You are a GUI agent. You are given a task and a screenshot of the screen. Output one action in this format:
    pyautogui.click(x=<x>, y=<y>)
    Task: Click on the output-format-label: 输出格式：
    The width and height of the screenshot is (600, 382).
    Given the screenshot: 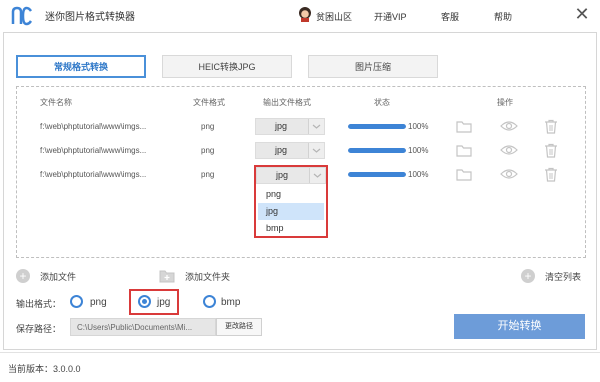 What is the action you would take?
    pyautogui.click(x=39, y=304)
    